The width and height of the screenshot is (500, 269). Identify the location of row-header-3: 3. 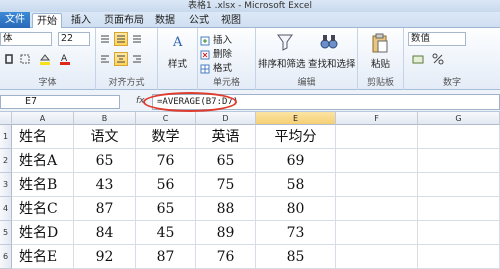
(6, 185).